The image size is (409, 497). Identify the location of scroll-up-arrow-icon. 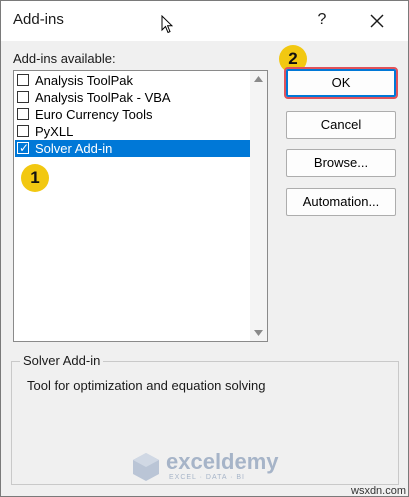
(258, 79).